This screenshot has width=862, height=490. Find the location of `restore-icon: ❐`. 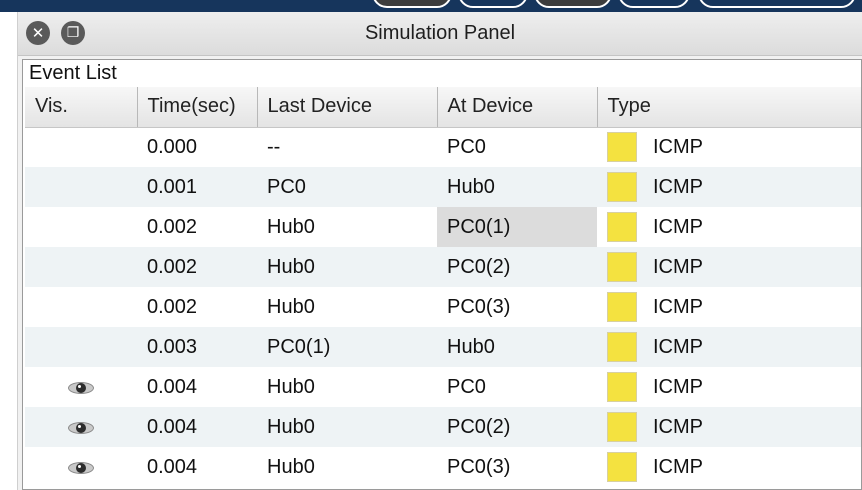

restore-icon: ❐ is located at coordinates (73, 33).